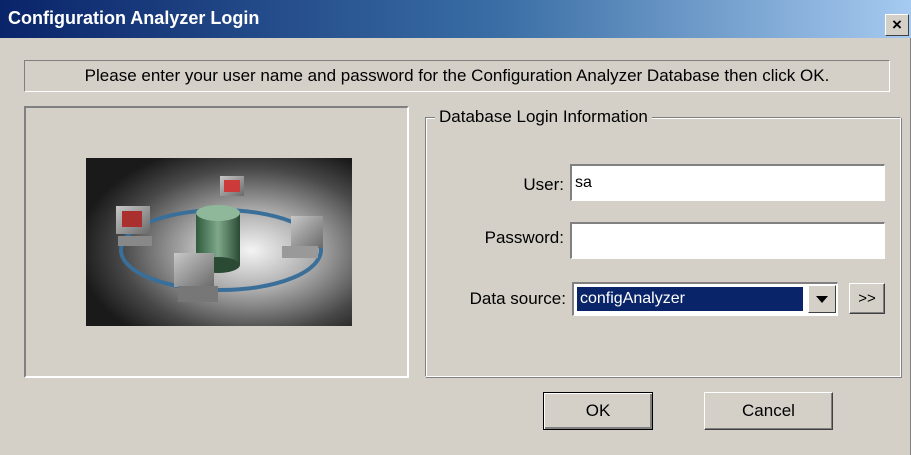 This screenshot has width=911, height=455. Describe the element at coordinates (218, 213) in the screenshot. I see `database-cylinder` at that location.